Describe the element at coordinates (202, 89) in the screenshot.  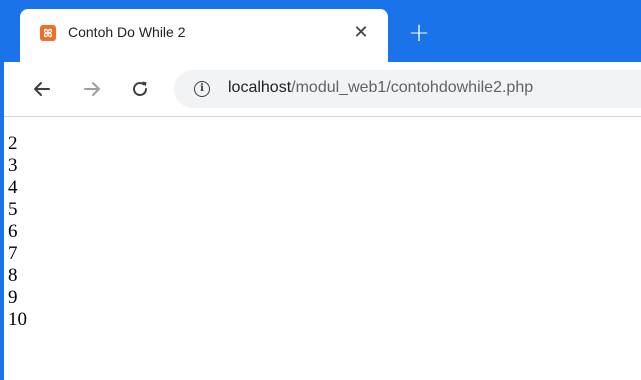
I see `info-icon: i` at that location.